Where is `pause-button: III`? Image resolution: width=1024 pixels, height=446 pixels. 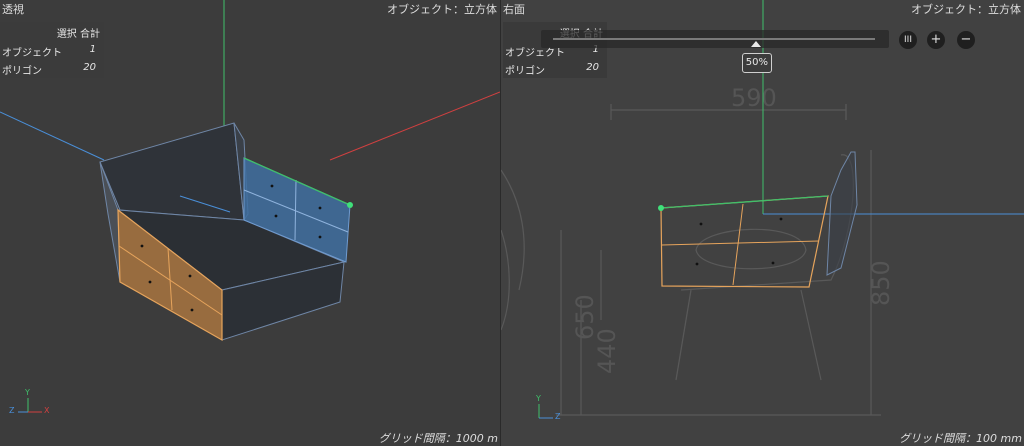
pause-button: III is located at coordinates (908, 40).